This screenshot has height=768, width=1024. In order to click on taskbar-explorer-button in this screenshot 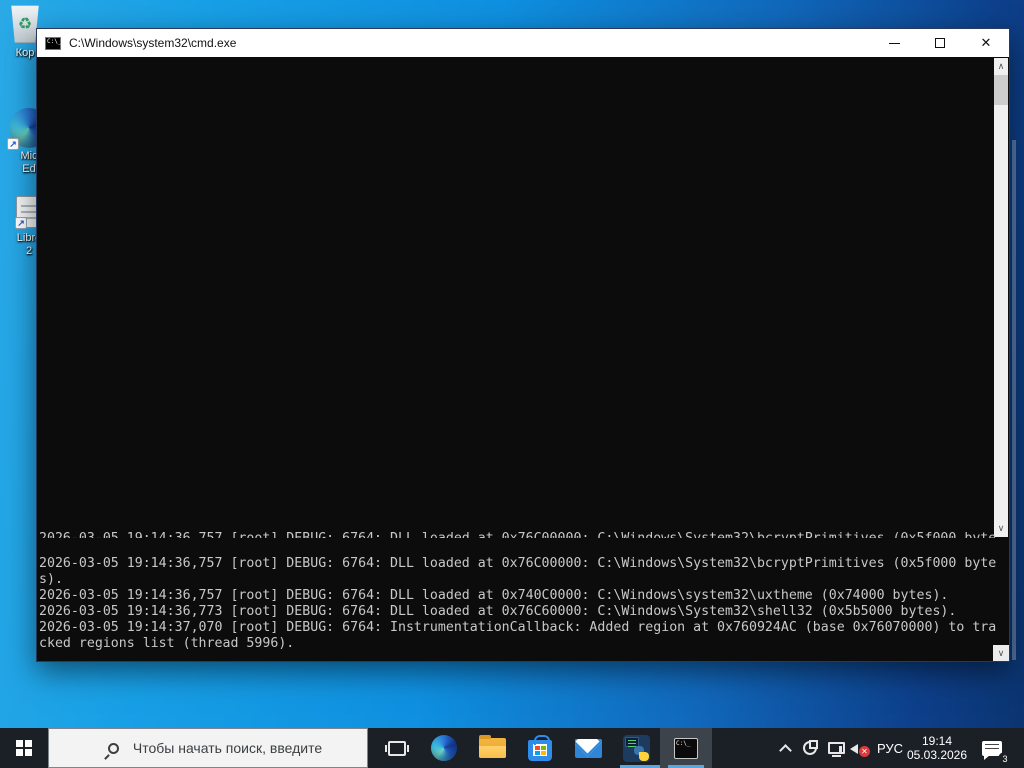, I will do `click(492, 748)`.